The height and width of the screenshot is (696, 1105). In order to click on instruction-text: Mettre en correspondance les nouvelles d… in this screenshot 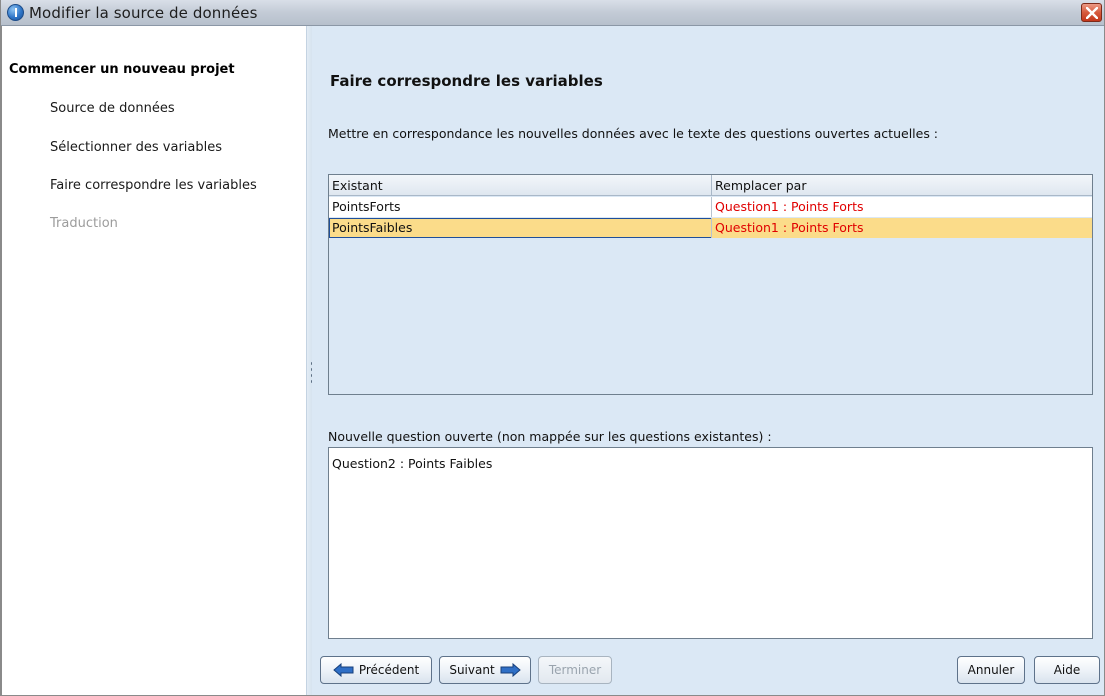, I will do `click(633, 133)`.